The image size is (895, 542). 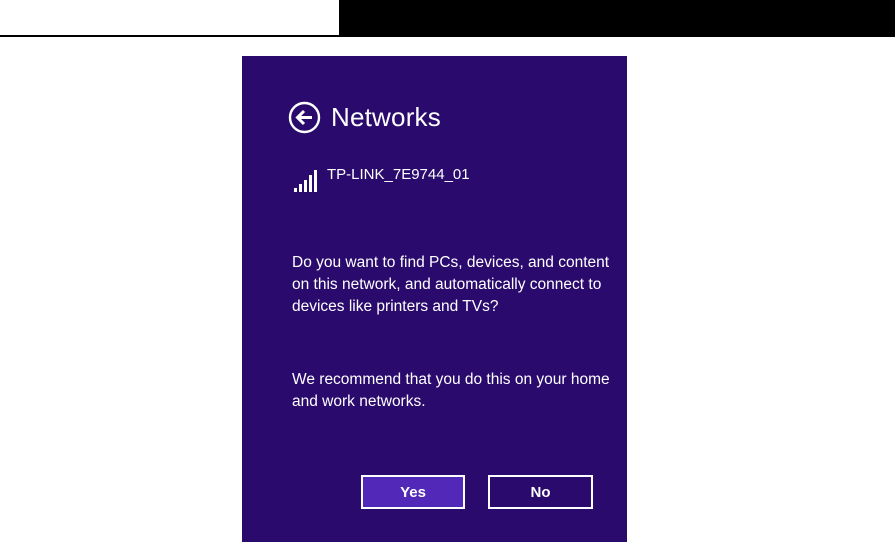 What do you see at coordinates (169, 36) in the screenshot?
I see `top-divider-line` at bounding box center [169, 36].